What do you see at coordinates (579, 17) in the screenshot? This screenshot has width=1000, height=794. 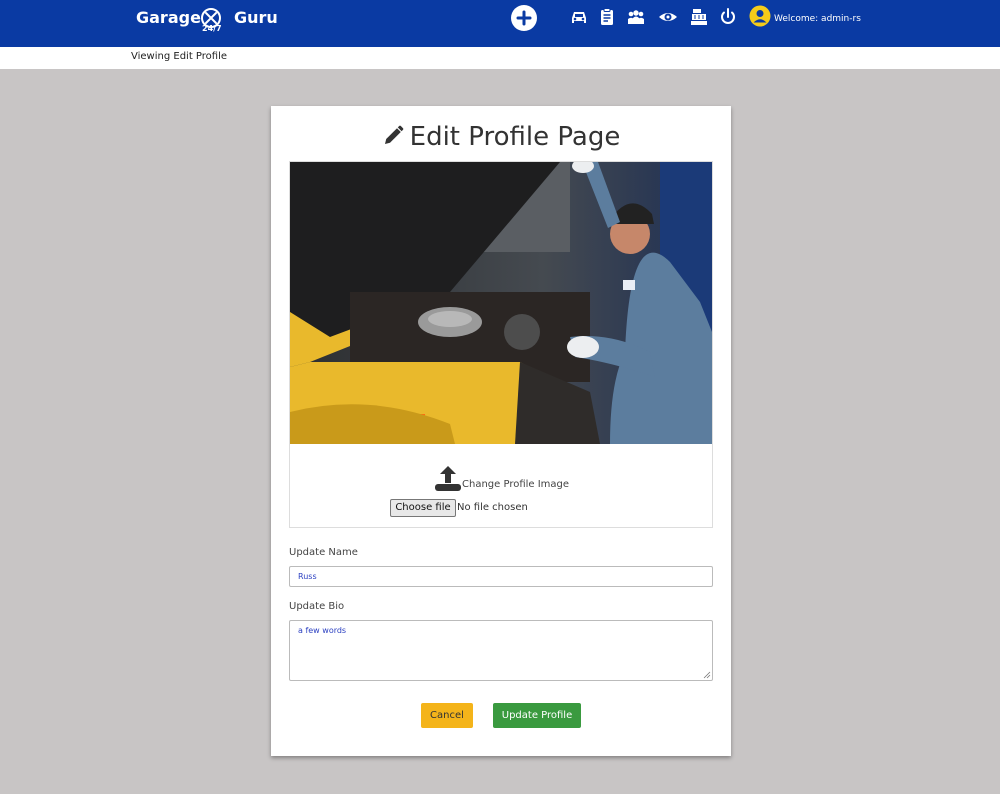 I see `car-icon` at bounding box center [579, 17].